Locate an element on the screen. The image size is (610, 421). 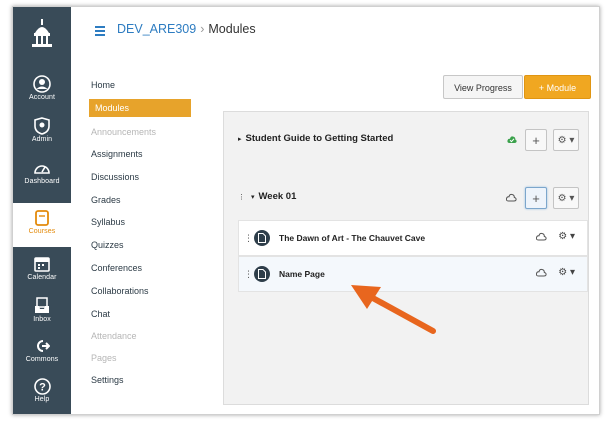
module-title-week: ⋮ ▾ Week 01 is located at coordinates (267, 196).